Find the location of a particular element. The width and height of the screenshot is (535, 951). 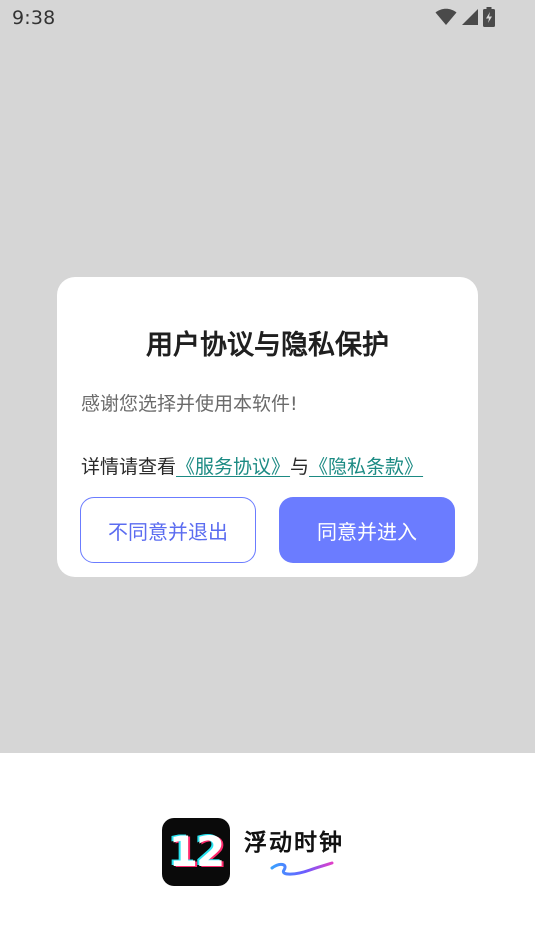

dialog-title: 用户协议与隐私保护 is located at coordinates (267, 345).